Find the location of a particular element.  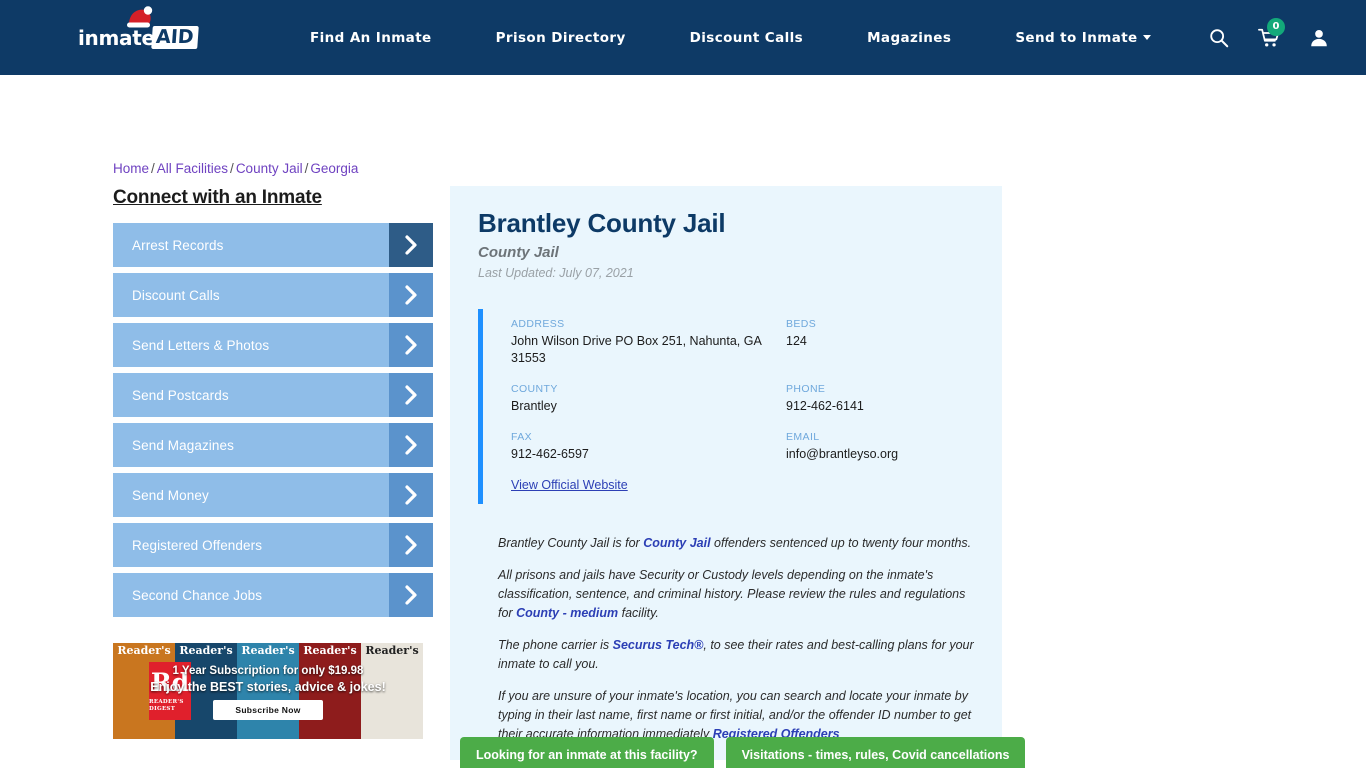

info-value: info@brantleyso.org is located at coordinates (842, 453).